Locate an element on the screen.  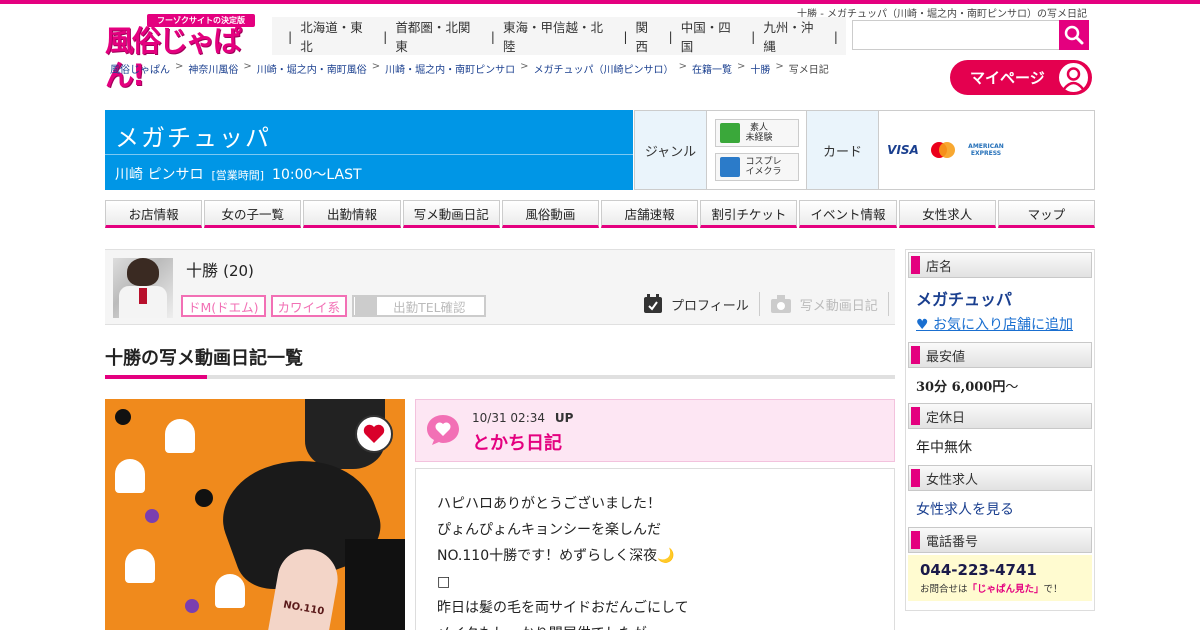
top-accent-bar is located at coordinates (600, 2).